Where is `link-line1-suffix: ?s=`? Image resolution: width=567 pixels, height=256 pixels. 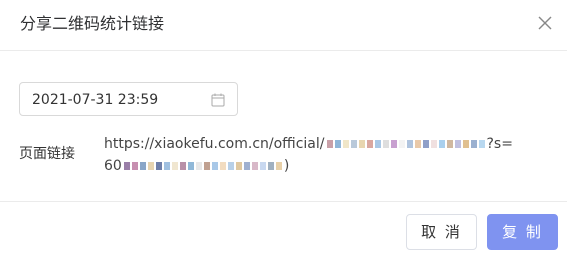 link-line1-suffix: ?s= is located at coordinates (499, 144).